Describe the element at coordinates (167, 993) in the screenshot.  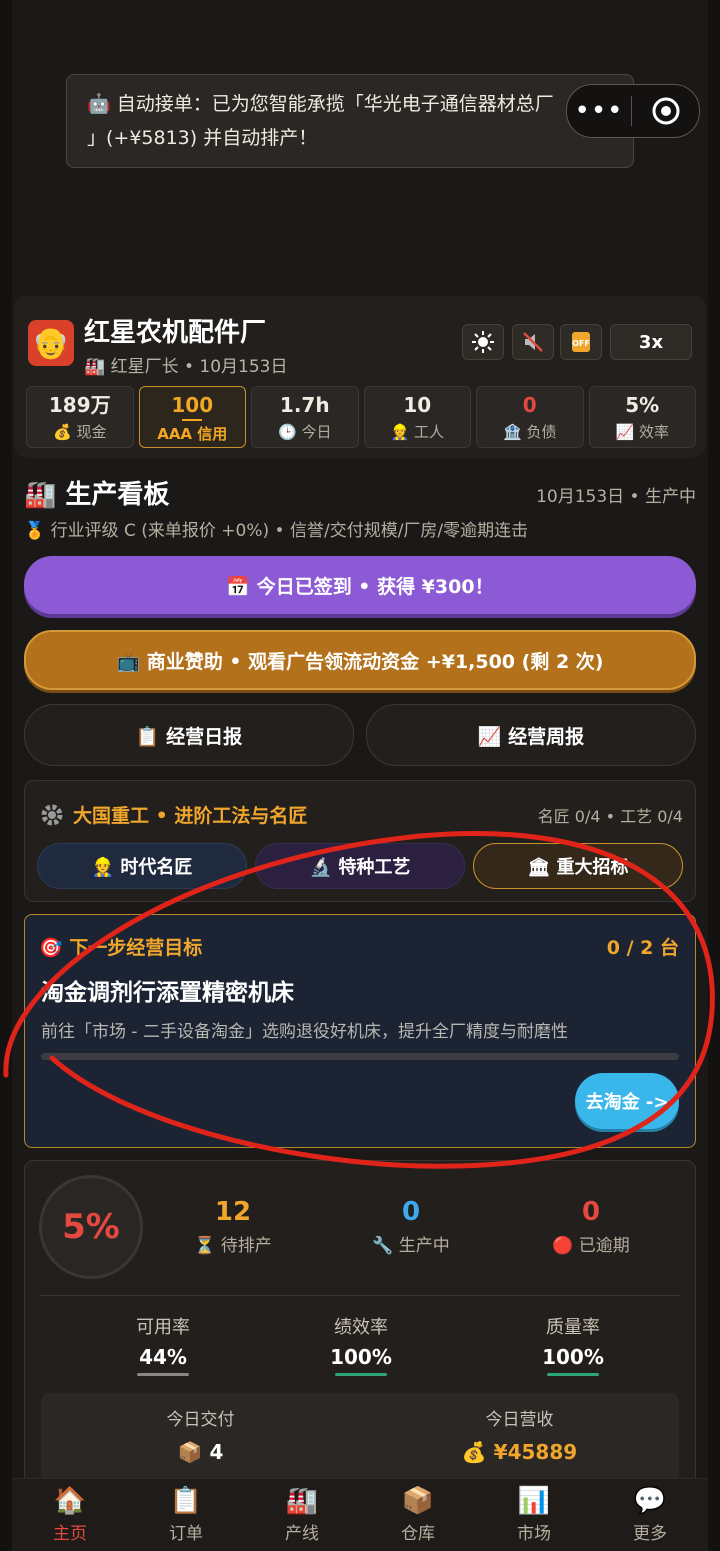
I see `goal-headline: 淘金调剂行添置精密机床` at that location.